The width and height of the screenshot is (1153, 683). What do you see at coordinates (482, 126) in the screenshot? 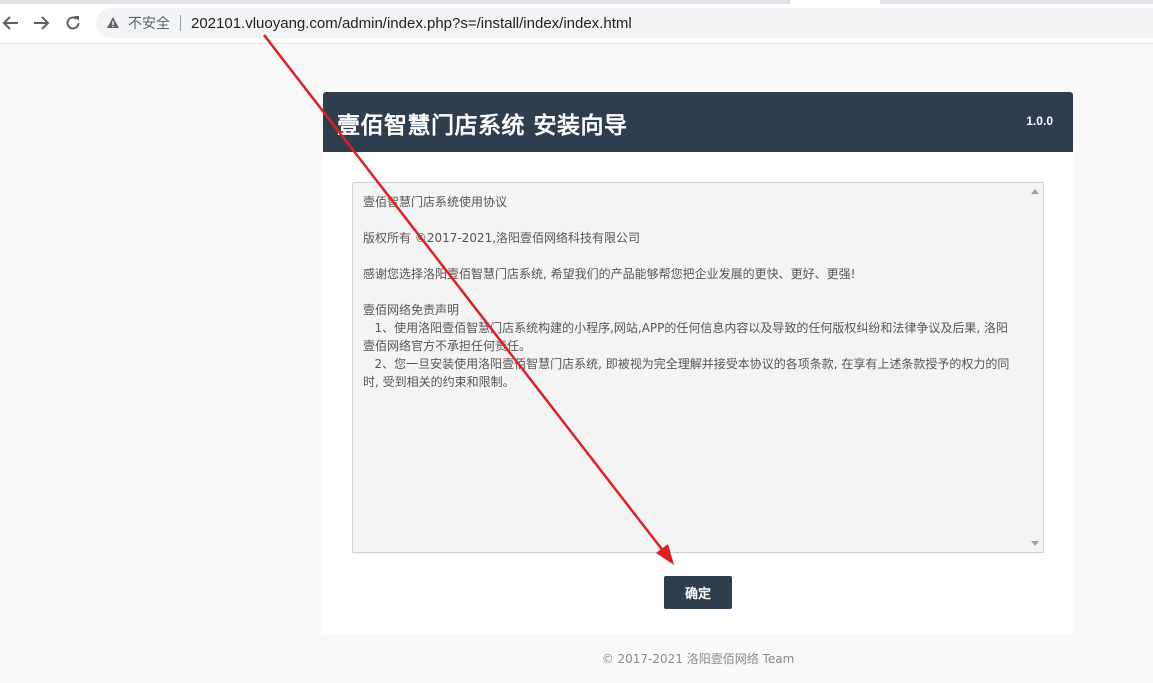
I see `page-title: 壹佰智慧门店系统 安装向导` at bounding box center [482, 126].